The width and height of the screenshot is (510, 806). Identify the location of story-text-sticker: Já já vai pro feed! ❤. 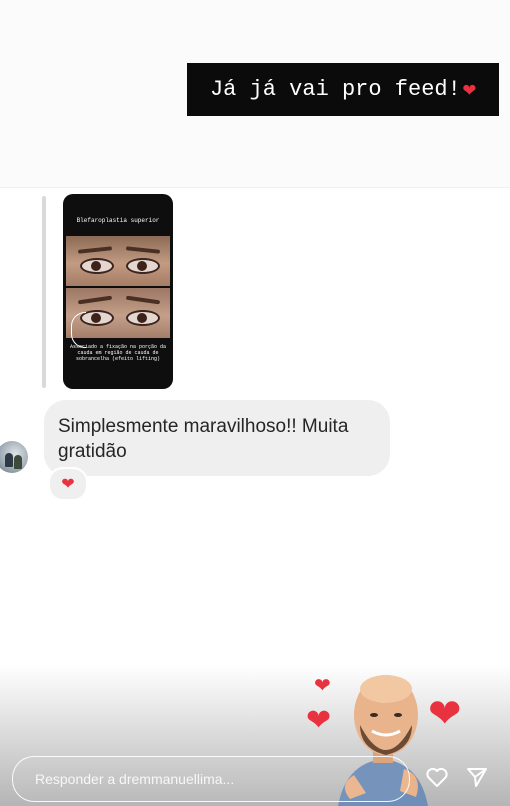
(343, 89).